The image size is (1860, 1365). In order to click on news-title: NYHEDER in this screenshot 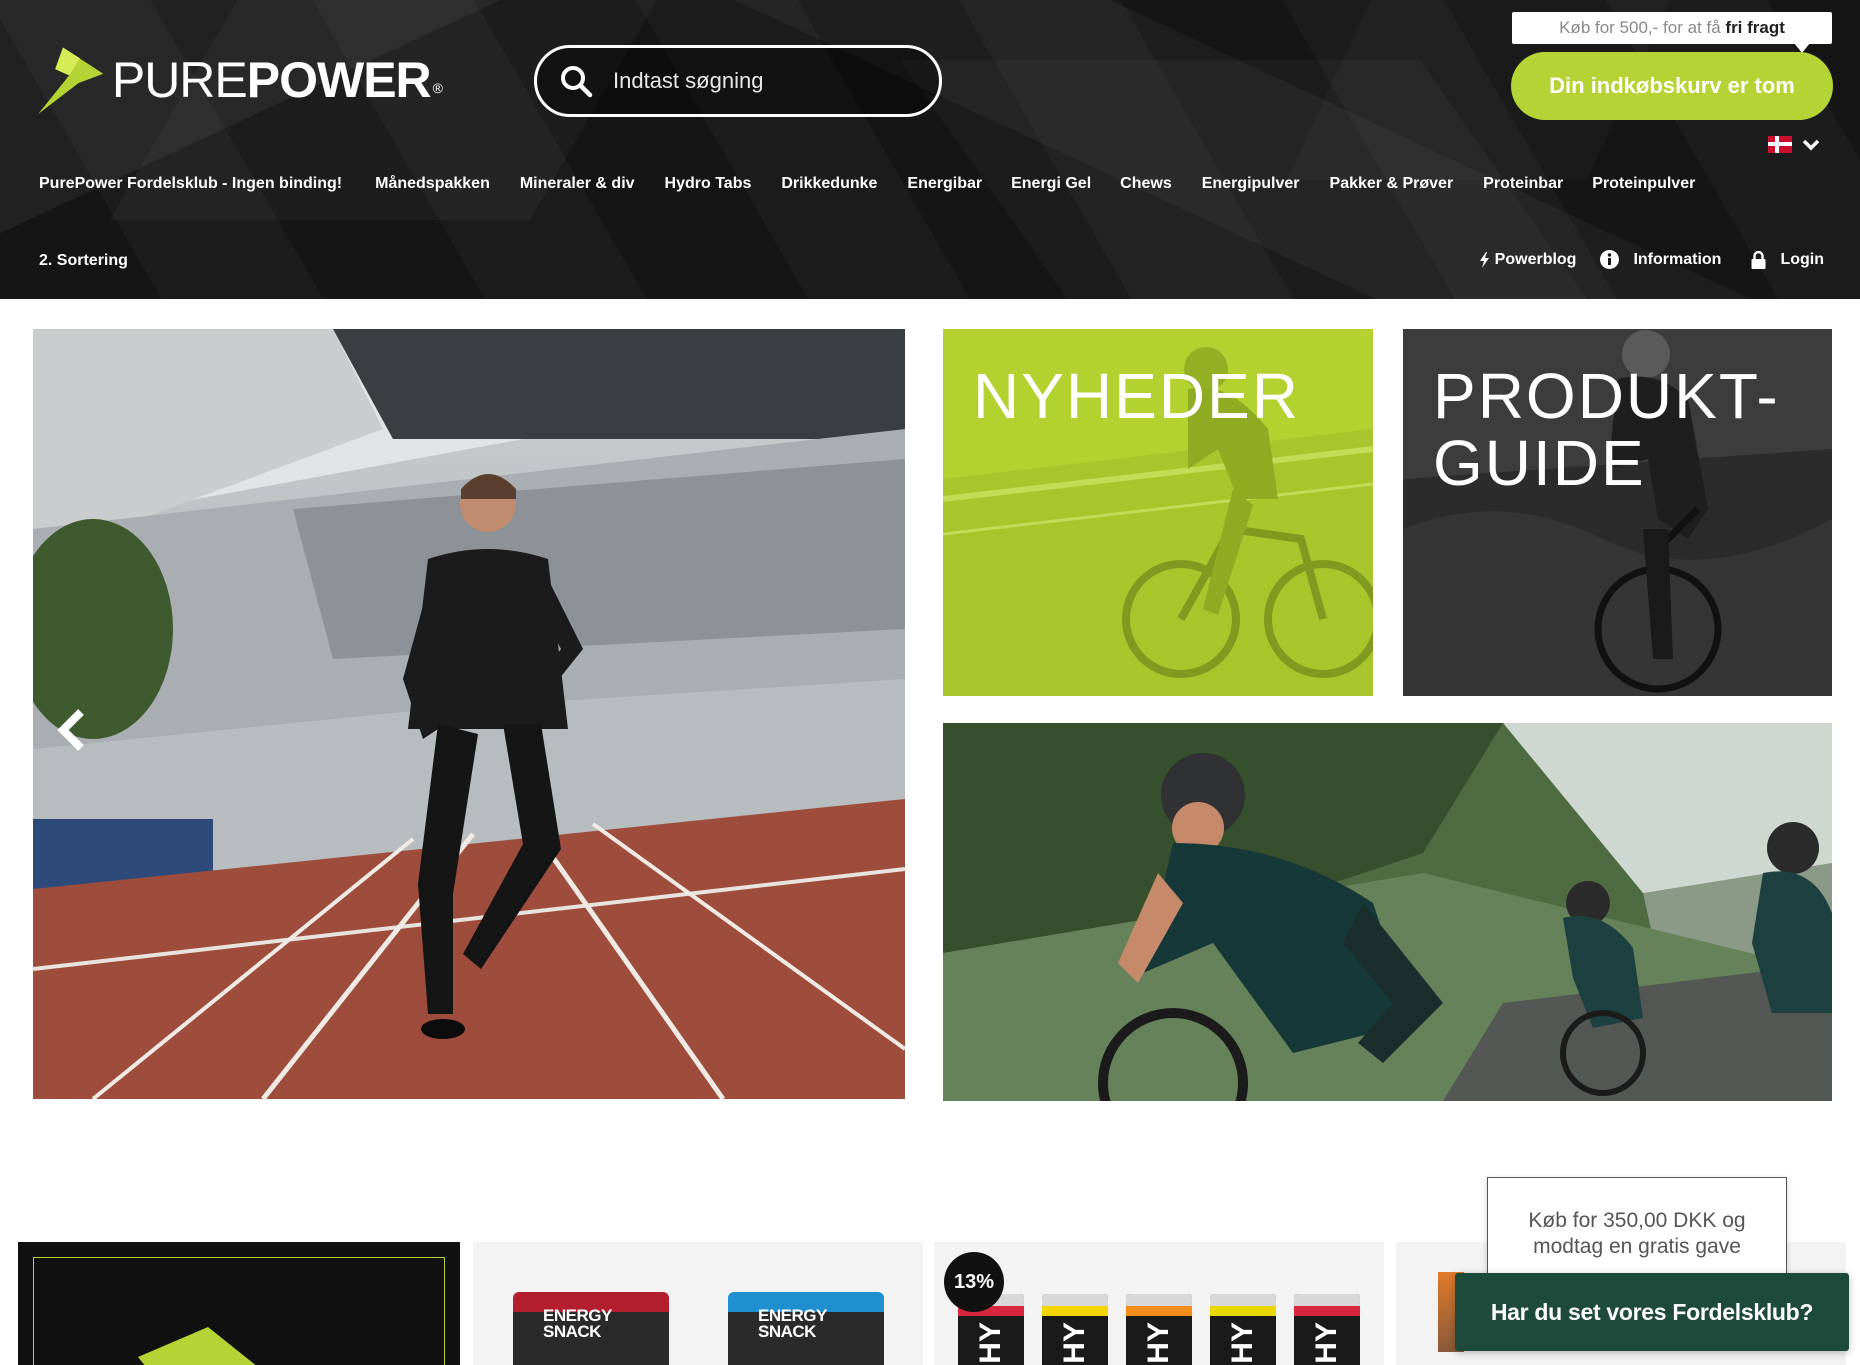, I will do `click(1136, 396)`.